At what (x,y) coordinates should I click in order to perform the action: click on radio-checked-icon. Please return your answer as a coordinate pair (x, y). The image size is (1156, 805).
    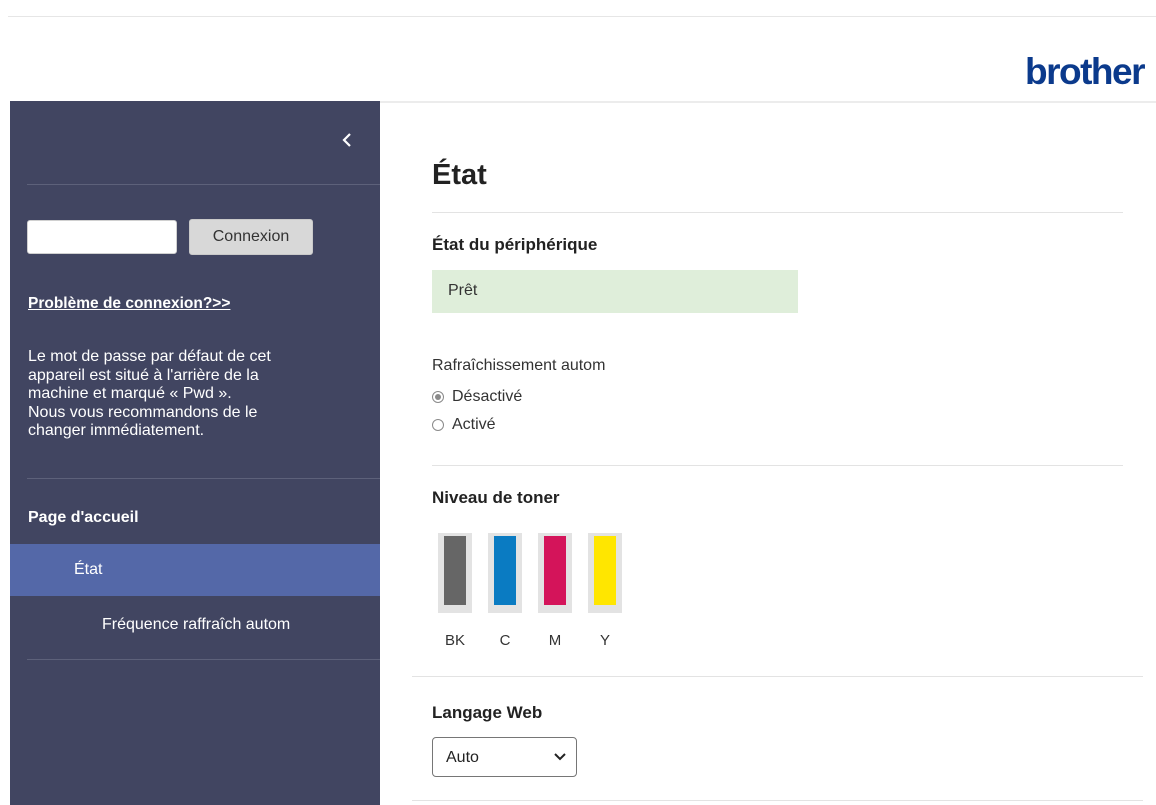
    Looking at the image, I should click on (438, 397).